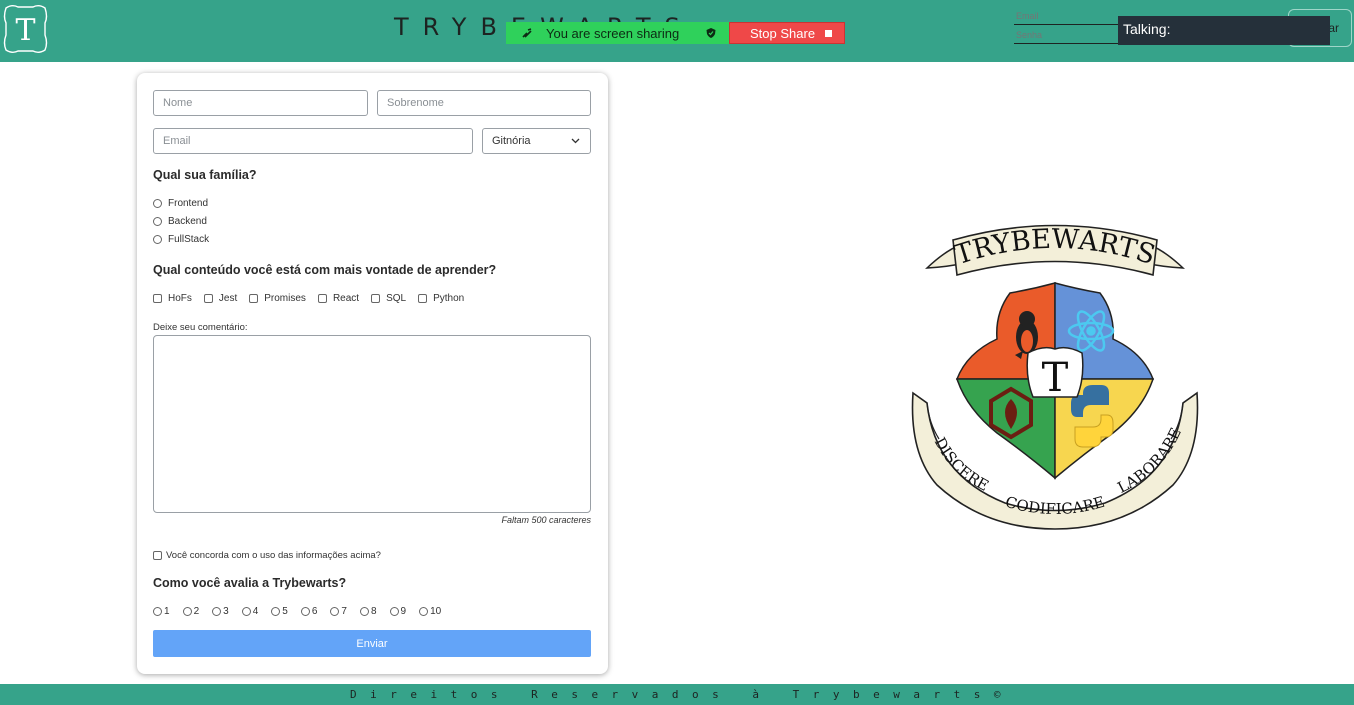 Image resolution: width=1354 pixels, height=705 pixels. I want to click on rating-label: 7, so click(344, 611).